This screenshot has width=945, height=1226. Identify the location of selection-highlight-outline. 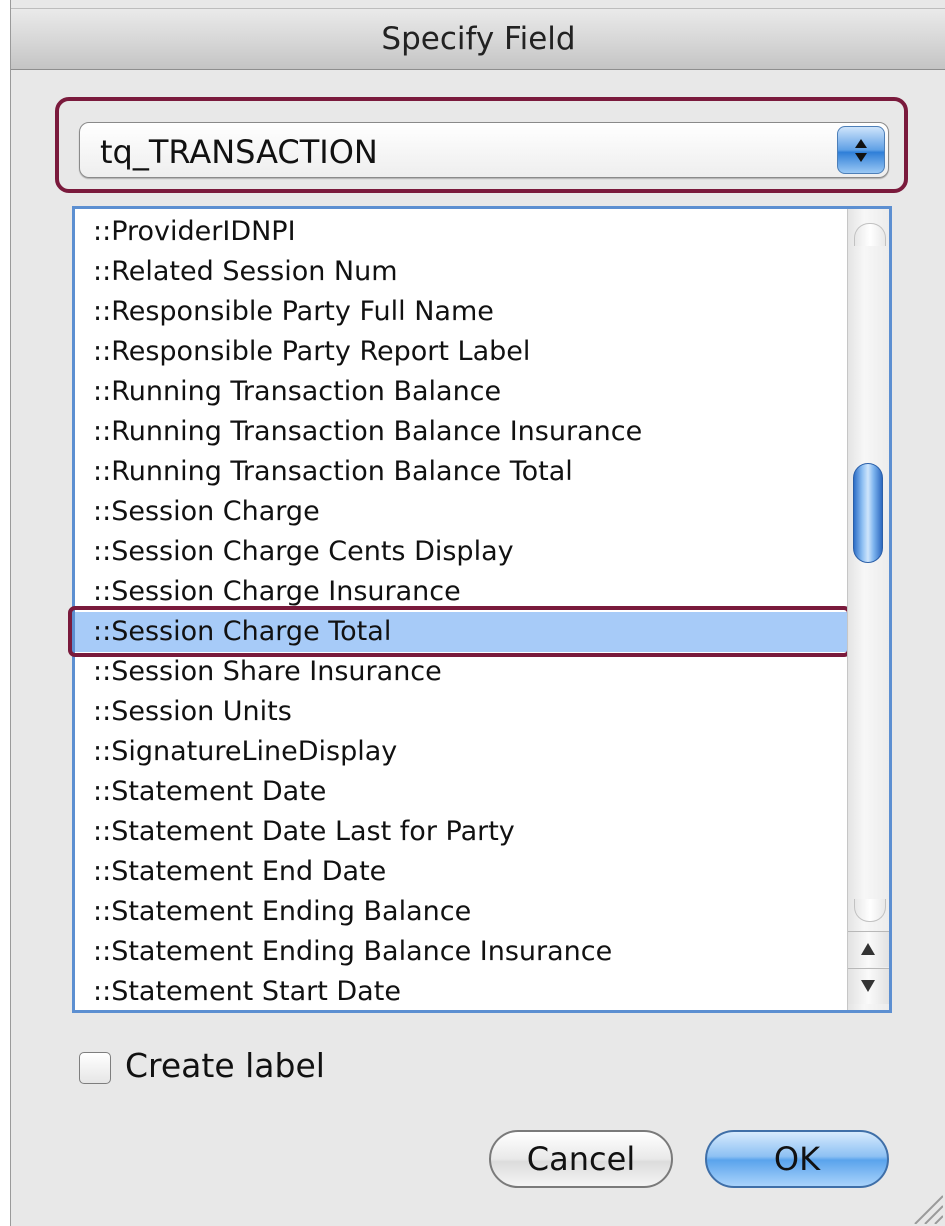
(459, 631).